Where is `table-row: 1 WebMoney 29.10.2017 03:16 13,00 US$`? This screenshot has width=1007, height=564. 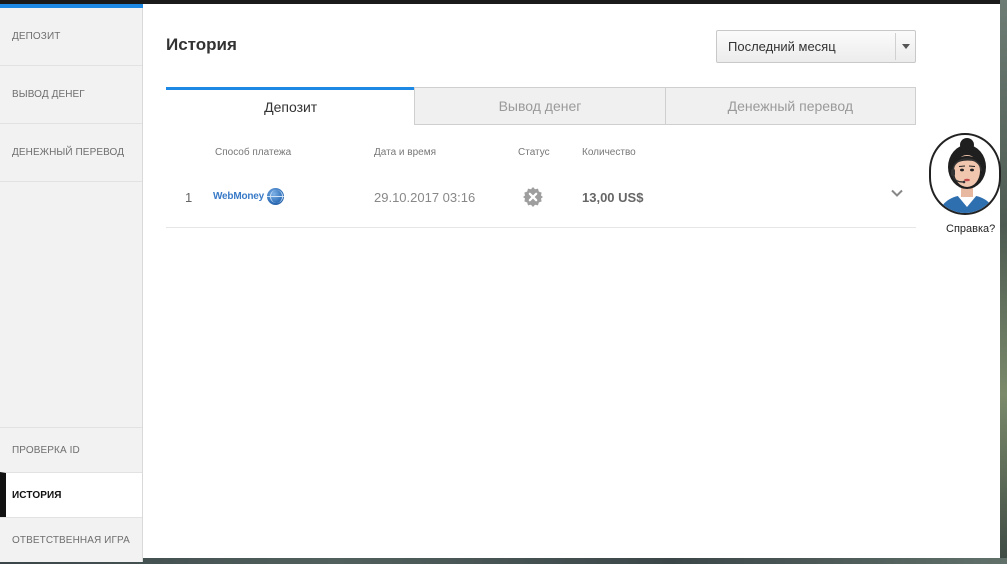
table-row: 1 WebMoney 29.10.2017 03:16 13,00 US$ is located at coordinates (541, 198).